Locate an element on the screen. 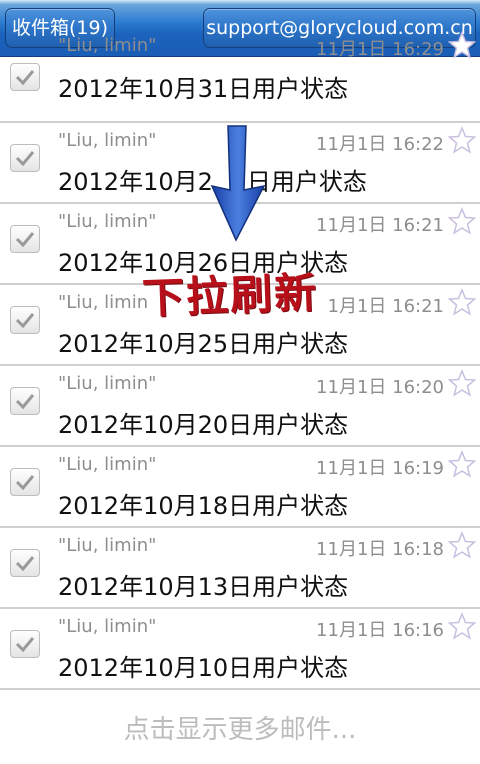 This screenshot has height=764, width=480. email-time: 1月1日 16:21 is located at coordinates (386, 306).